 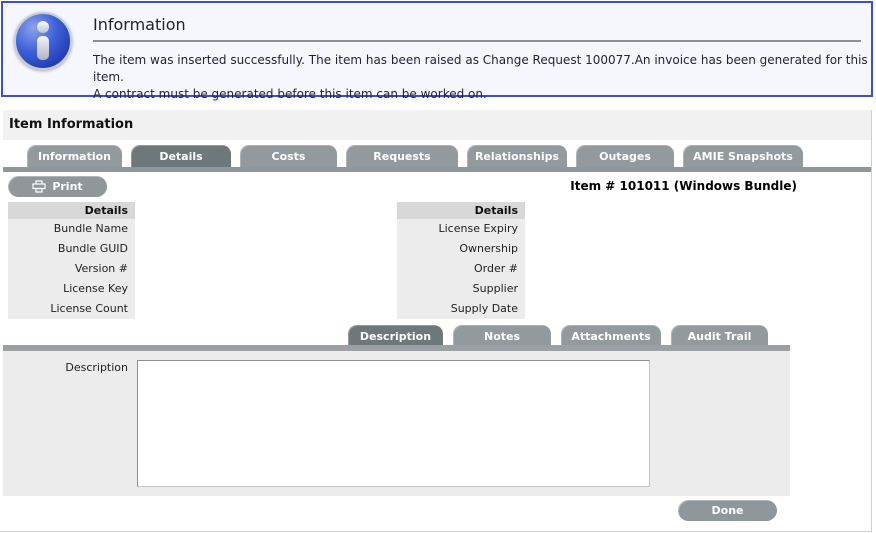 I want to click on field-label-version: Version #, so click(x=71, y=269).